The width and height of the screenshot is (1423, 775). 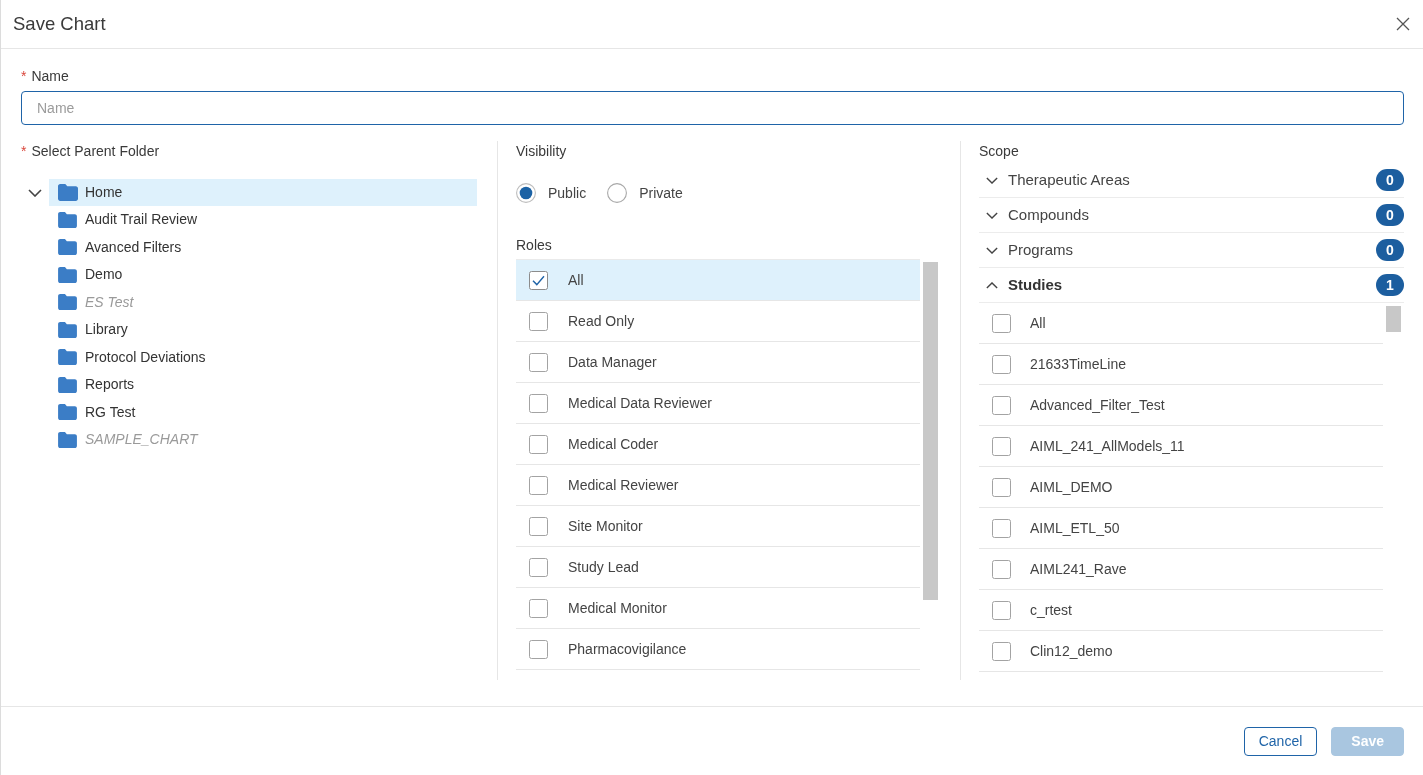 I want to click on role-row: Site Monitor, so click(x=718, y=526).